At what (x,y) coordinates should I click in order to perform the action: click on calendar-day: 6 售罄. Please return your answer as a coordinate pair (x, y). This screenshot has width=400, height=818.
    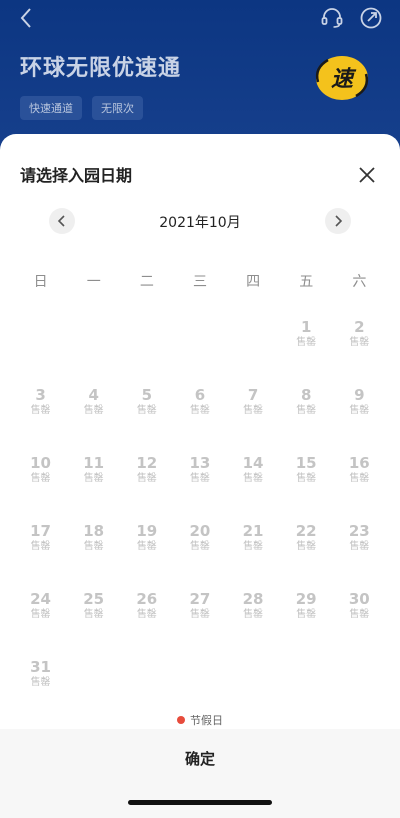
    Looking at the image, I should click on (199, 418).